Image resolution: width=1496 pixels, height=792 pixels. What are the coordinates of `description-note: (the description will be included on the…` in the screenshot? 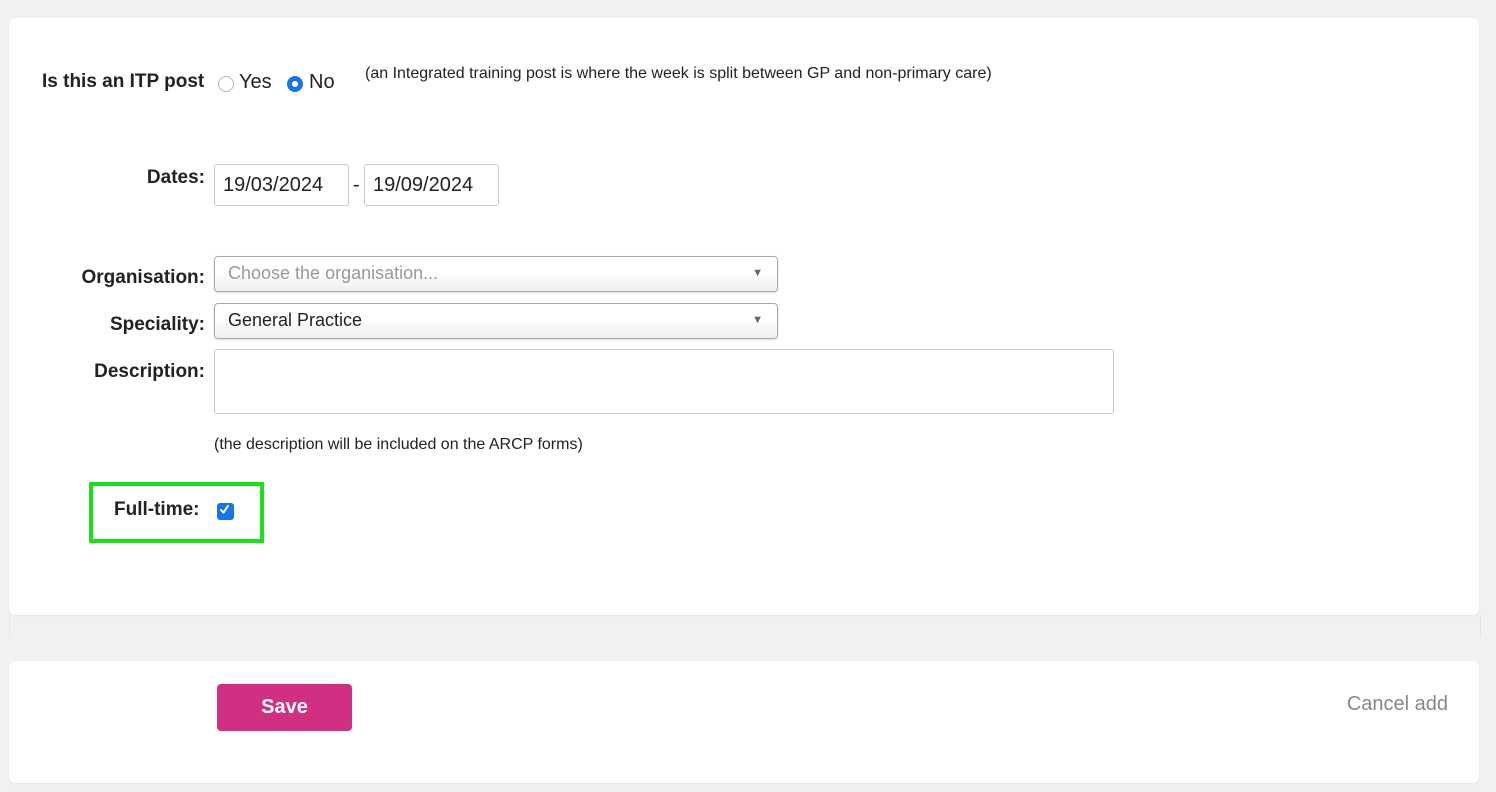 It's located at (398, 444).